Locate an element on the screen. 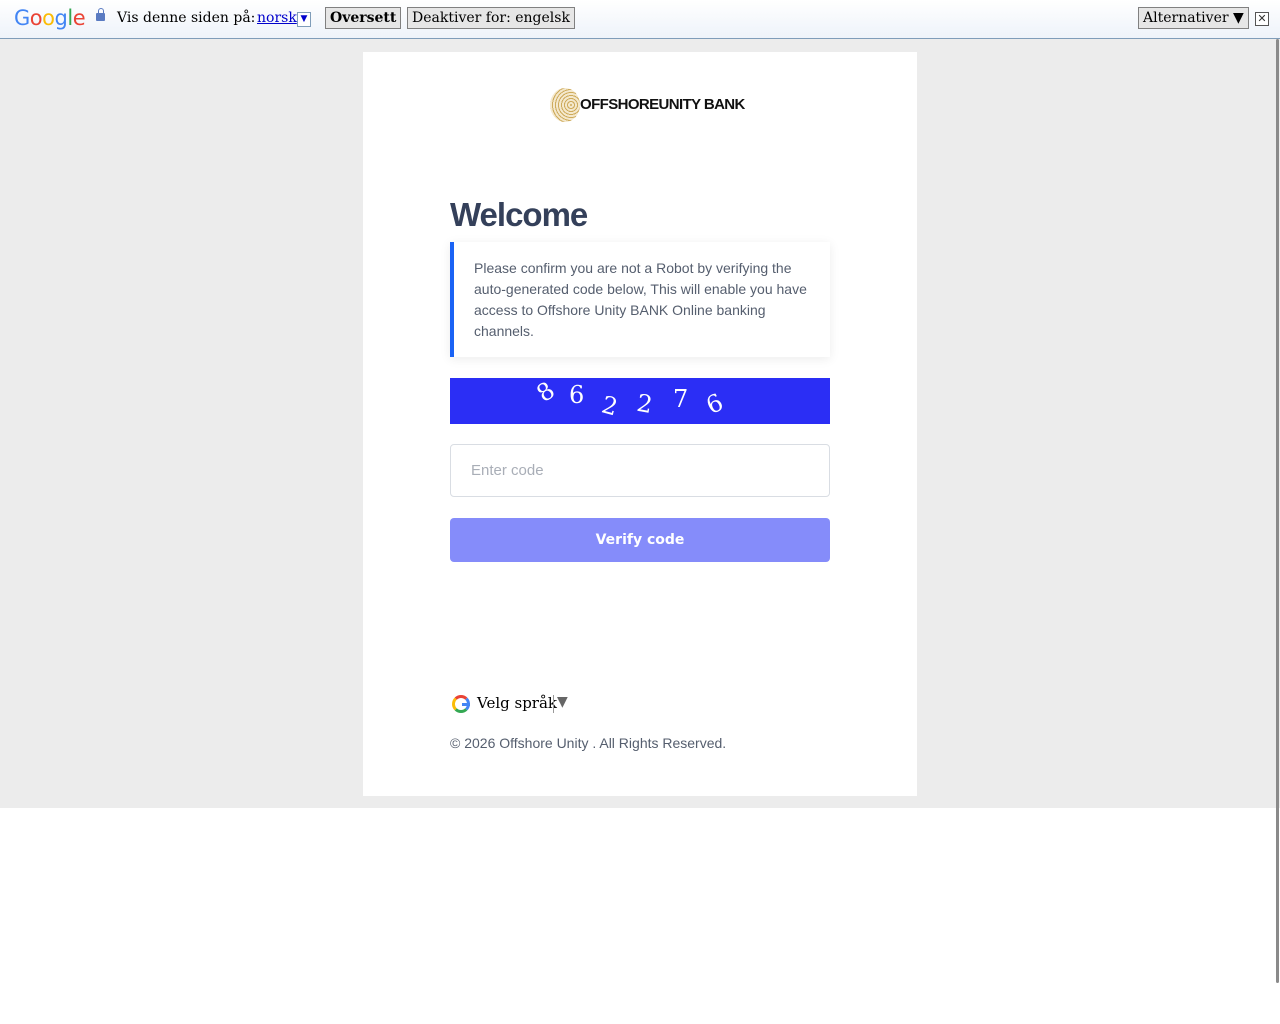  google-logo: Google is located at coordinates (50, 18).